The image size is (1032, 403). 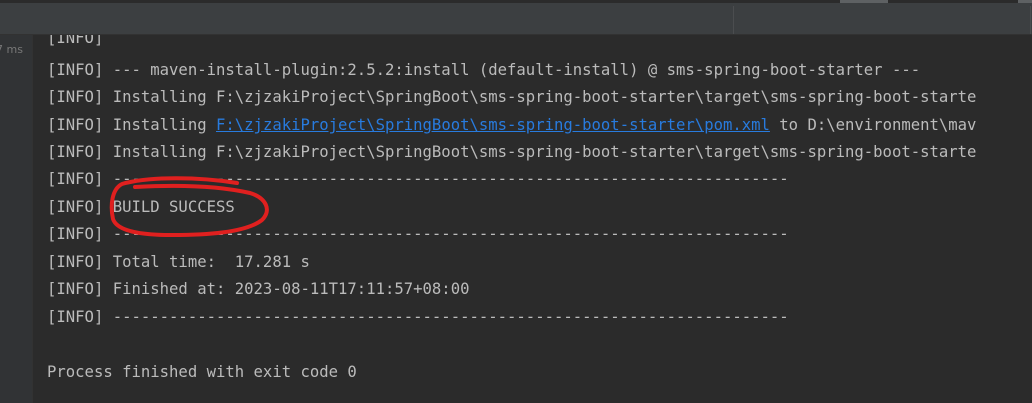 What do you see at coordinates (11, 49) in the screenshot?
I see `duration-label: 7 ms` at bounding box center [11, 49].